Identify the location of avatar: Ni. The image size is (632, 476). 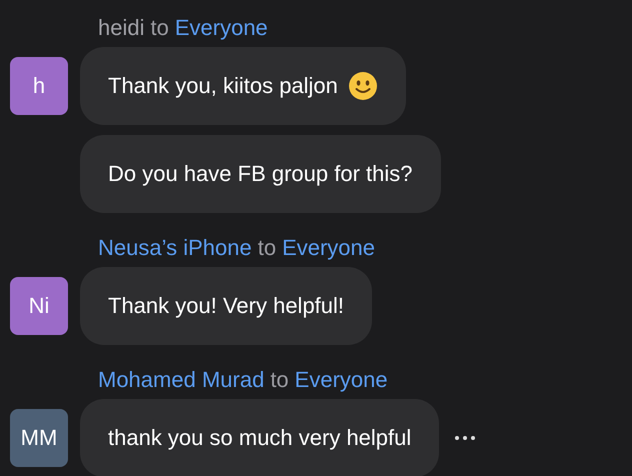
(39, 306).